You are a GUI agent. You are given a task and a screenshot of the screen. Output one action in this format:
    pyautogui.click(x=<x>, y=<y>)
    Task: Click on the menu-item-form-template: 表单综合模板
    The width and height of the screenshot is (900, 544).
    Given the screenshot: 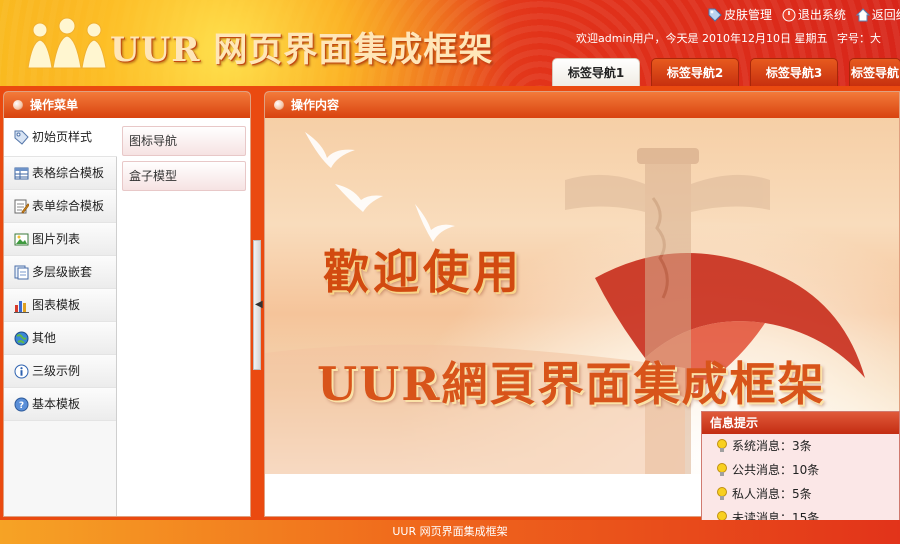 What is the action you would take?
    pyautogui.click(x=60, y=206)
    